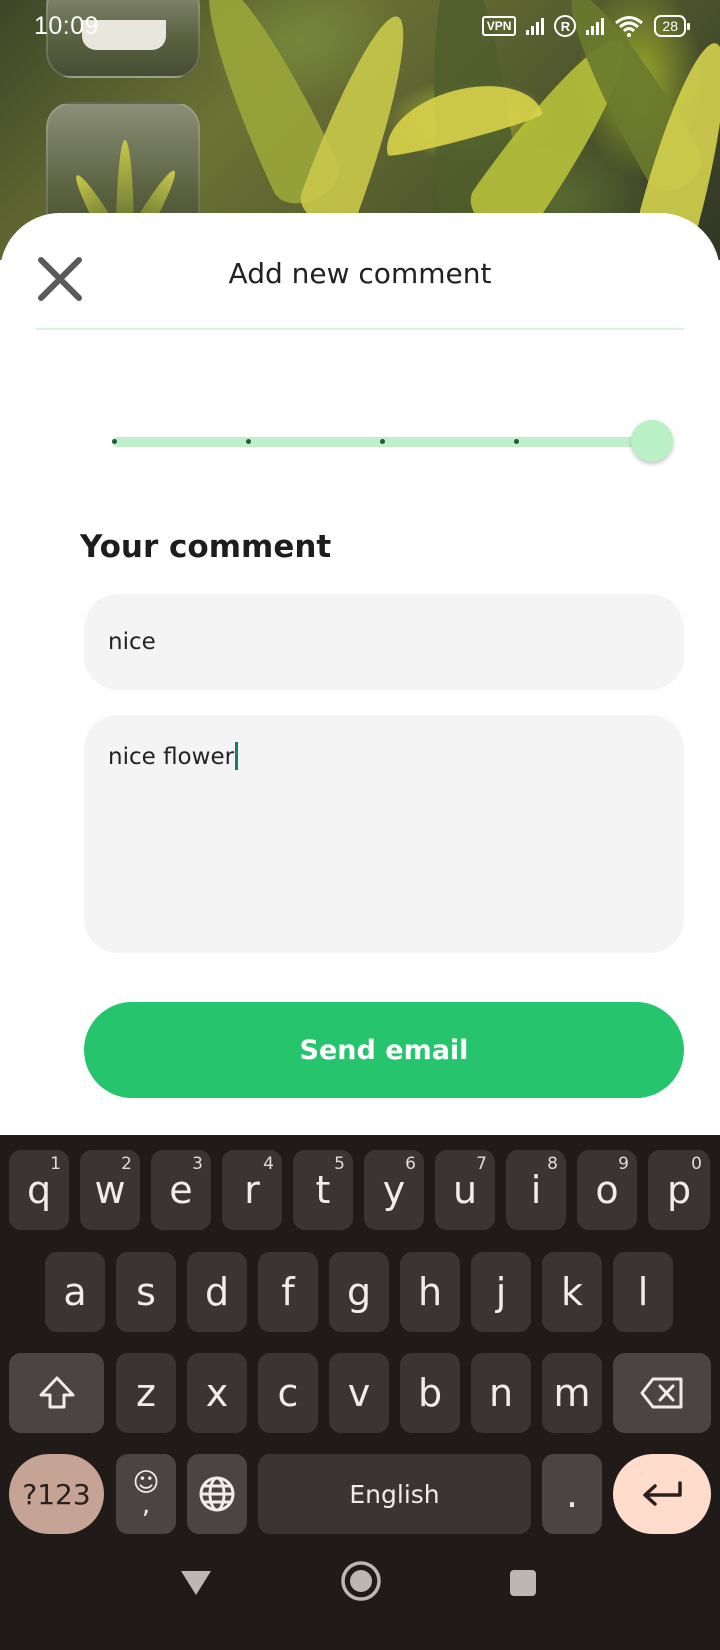  Describe the element at coordinates (499, 26) in the screenshot. I see `vpn-icon: VPN` at that location.